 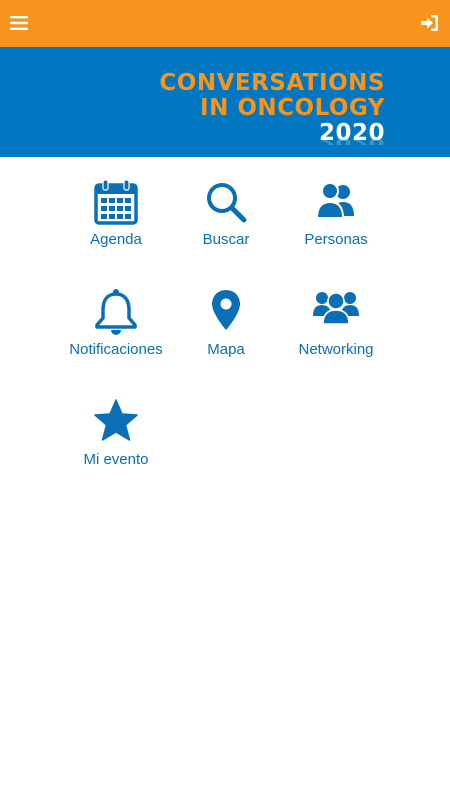 What do you see at coordinates (336, 228) in the screenshot?
I see `tile-personas: Personas` at bounding box center [336, 228].